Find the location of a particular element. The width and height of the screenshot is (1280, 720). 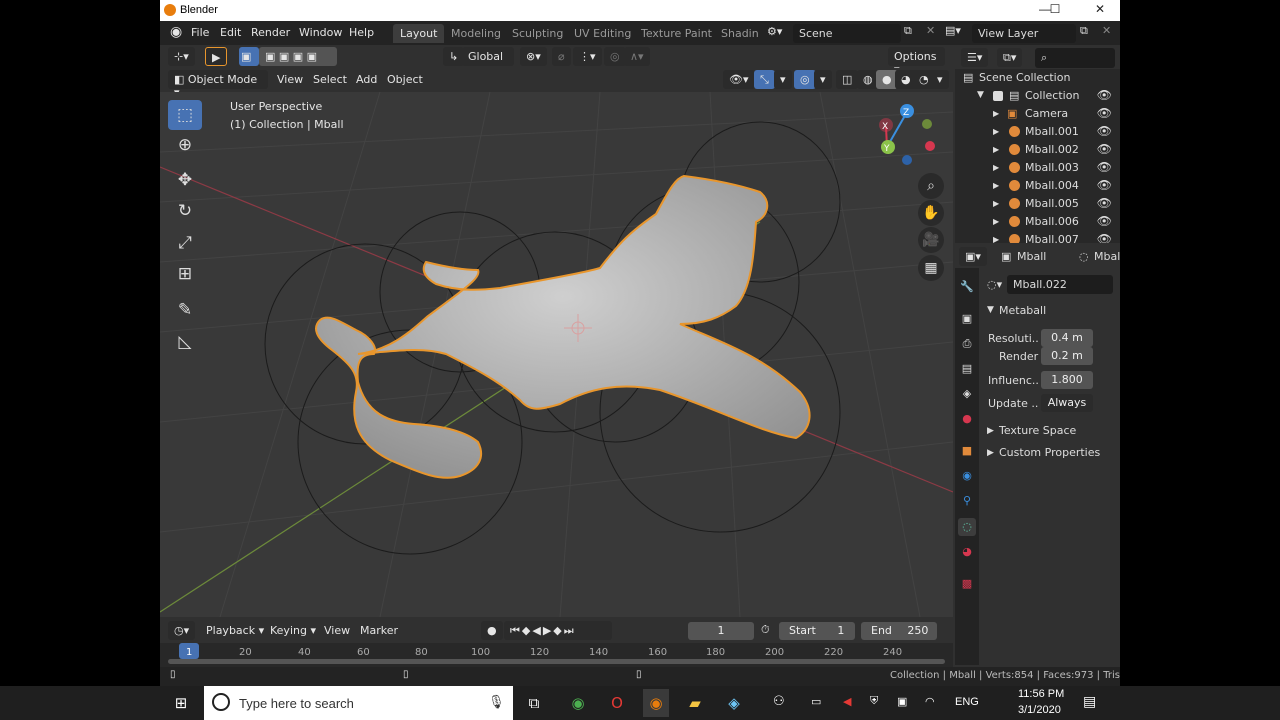

delete-view-layer-icon: ✕ is located at coordinates (1106, 30).